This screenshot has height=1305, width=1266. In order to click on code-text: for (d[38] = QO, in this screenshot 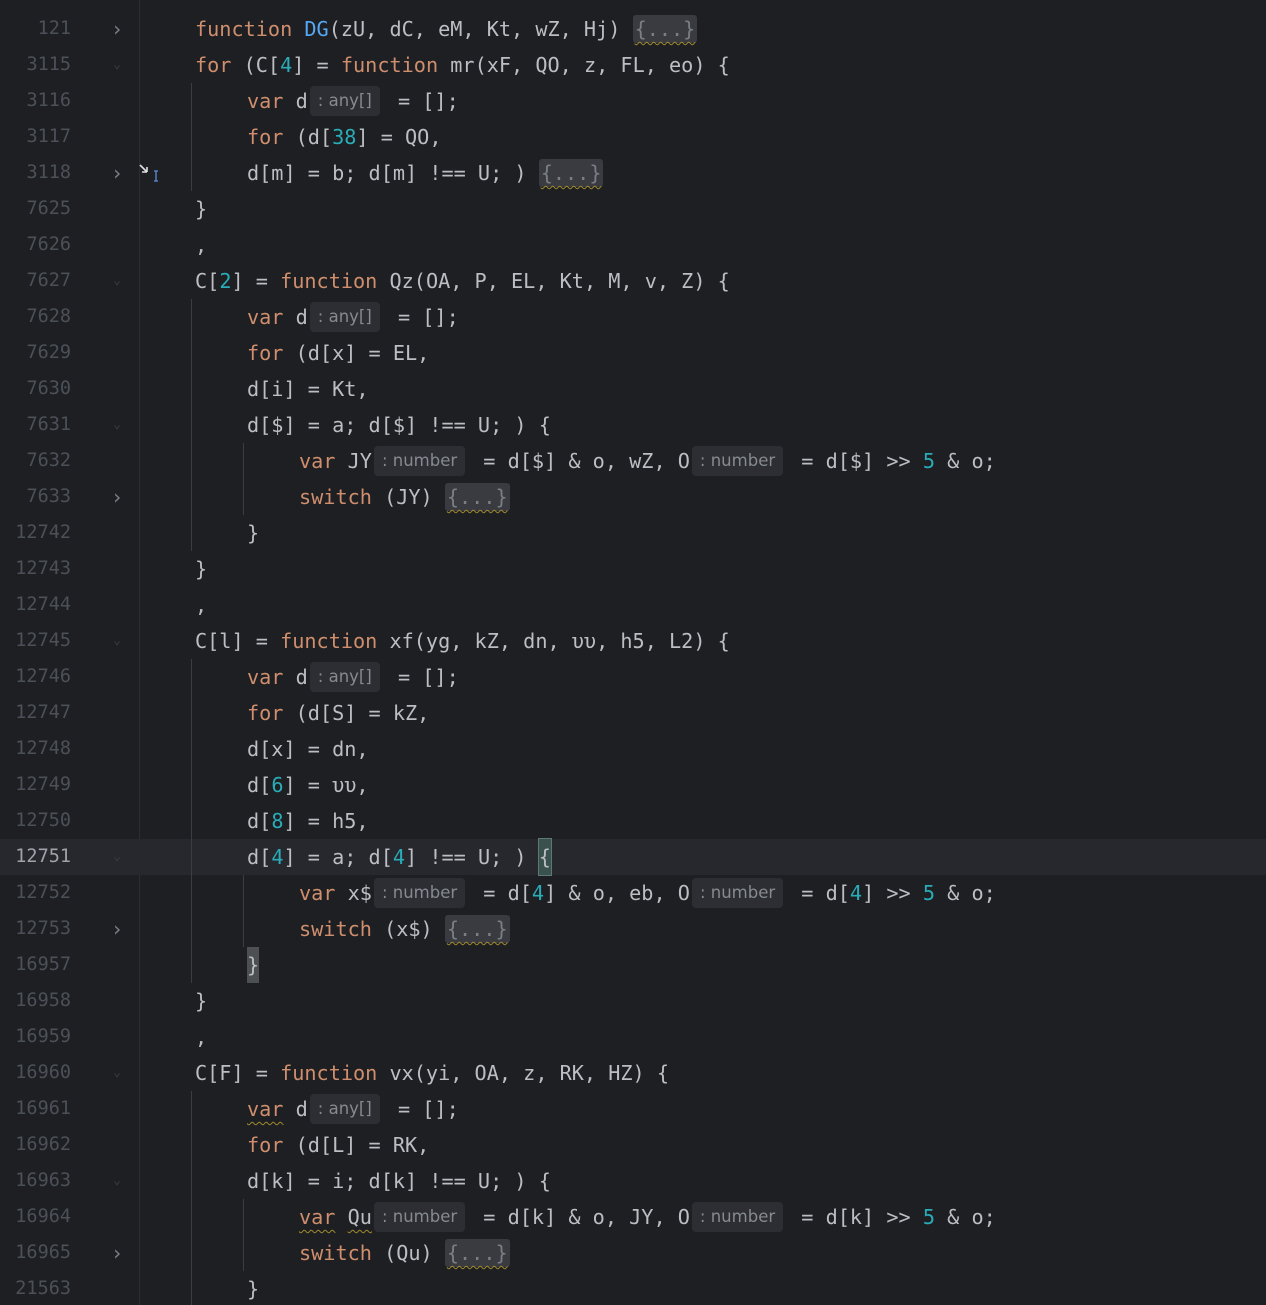, I will do `click(344, 137)`.